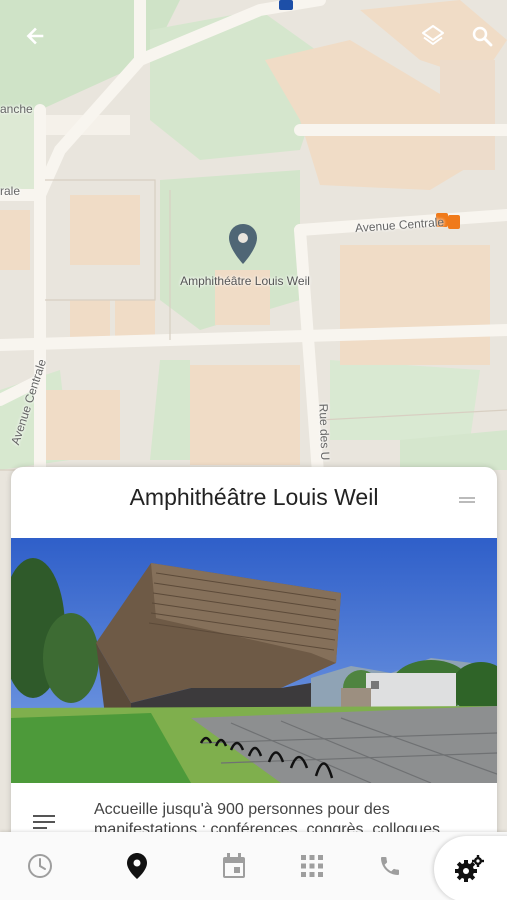  I want to click on clock-icon, so click(40, 866).